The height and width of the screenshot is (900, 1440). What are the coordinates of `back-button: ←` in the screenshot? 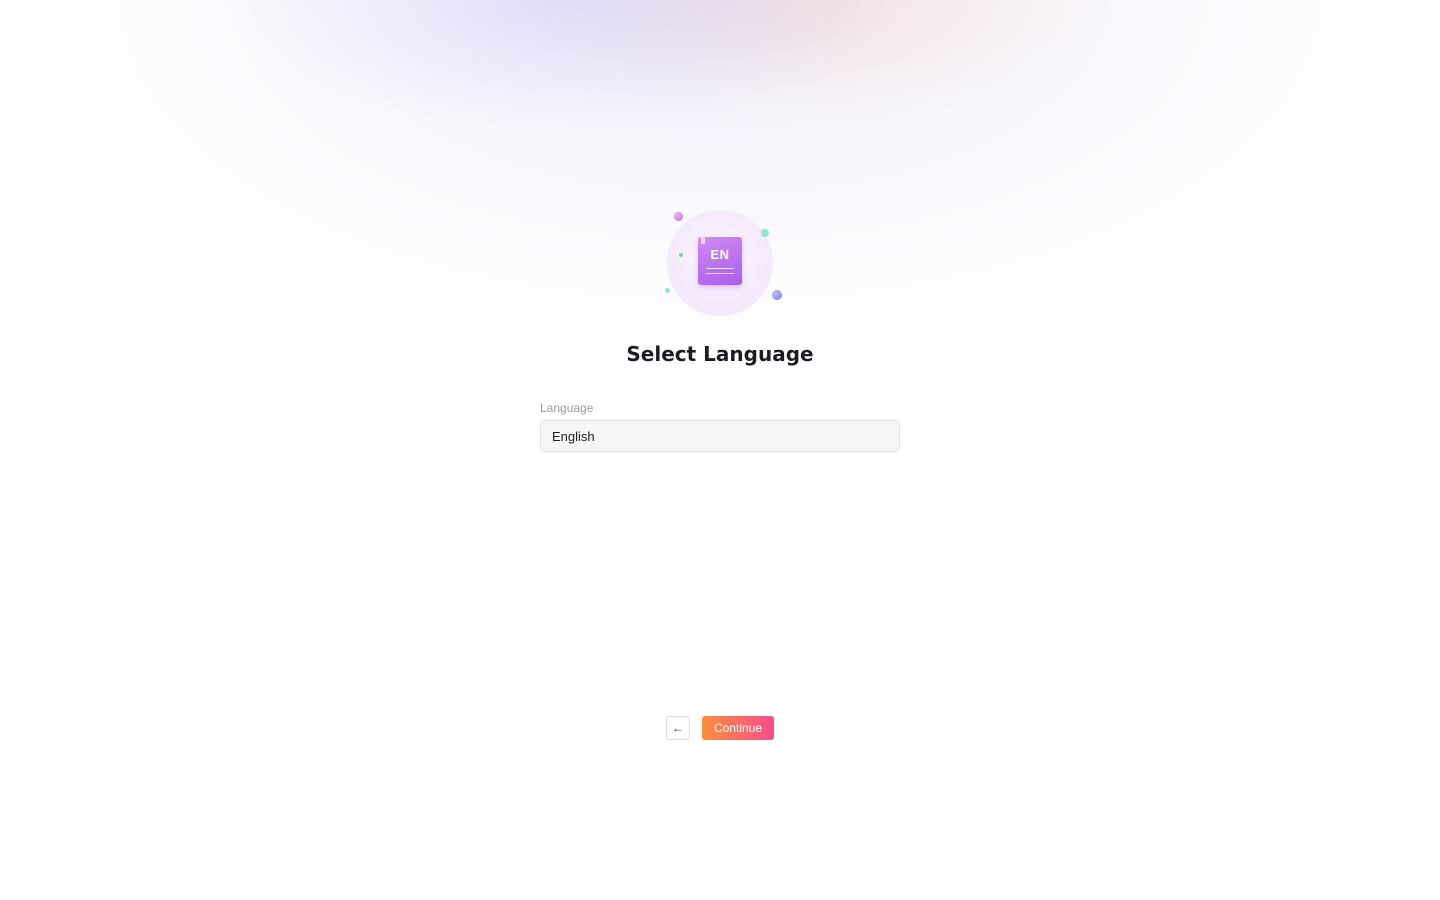 It's located at (678, 728).